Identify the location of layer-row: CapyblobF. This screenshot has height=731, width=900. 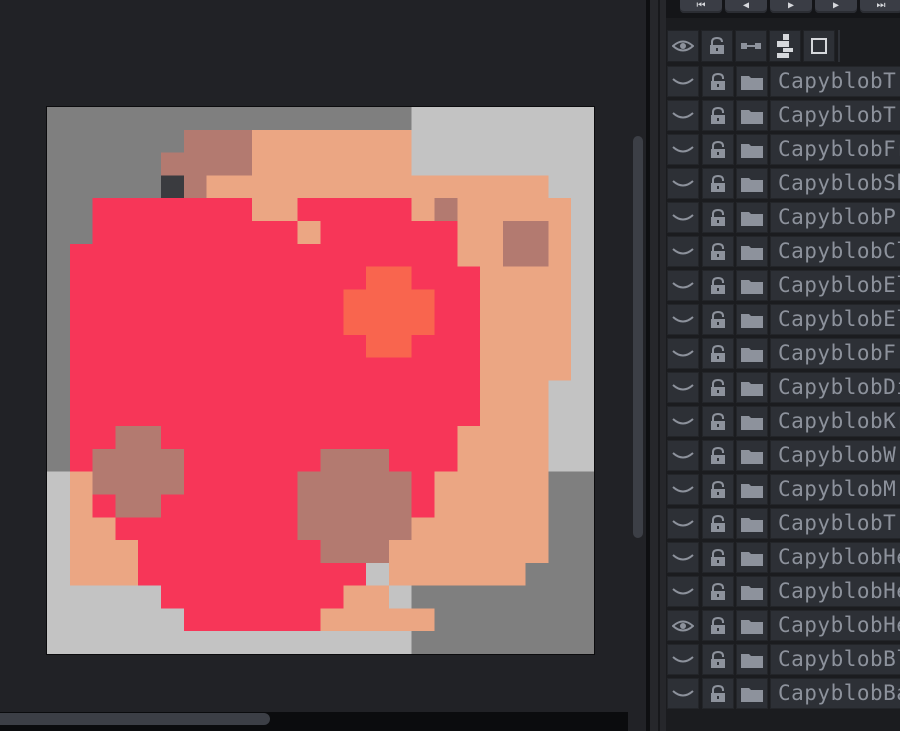
(783, 353).